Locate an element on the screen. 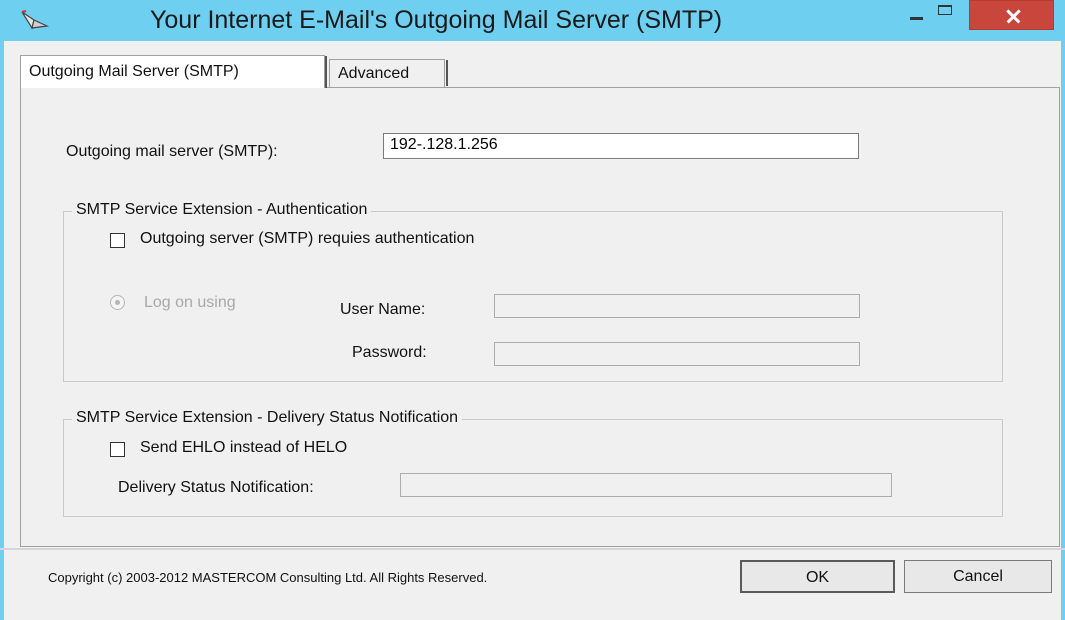 The height and width of the screenshot is (620, 1065). cancel-button: Cancel is located at coordinates (978, 576).